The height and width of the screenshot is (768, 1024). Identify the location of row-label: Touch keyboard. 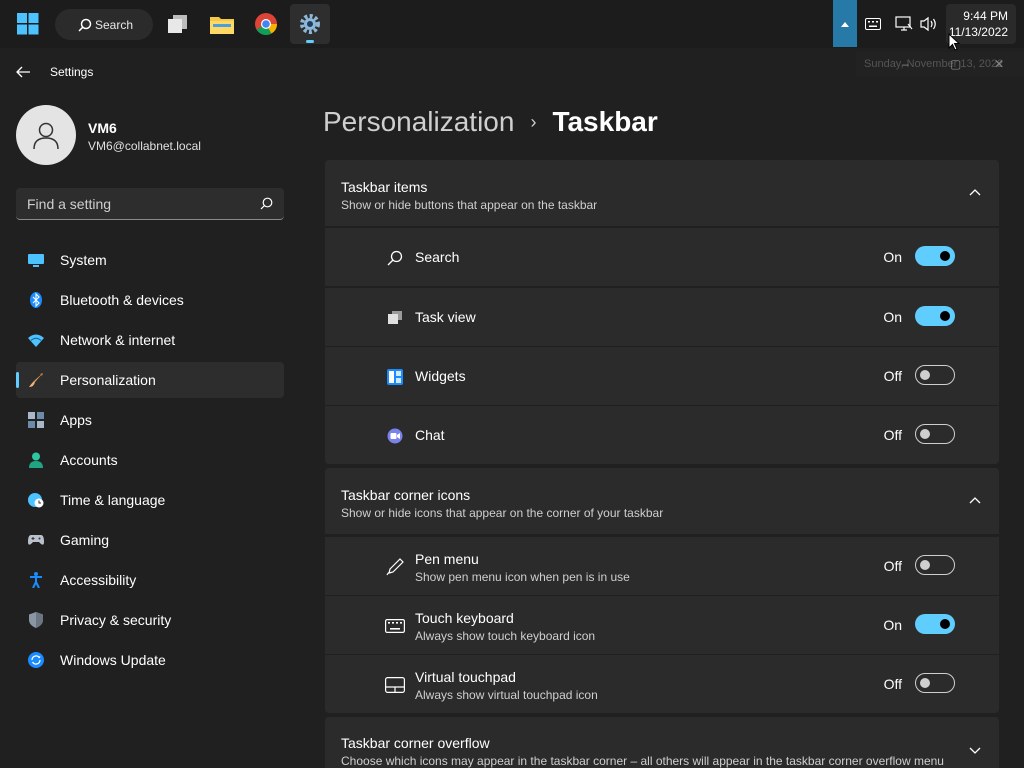
(464, 618).